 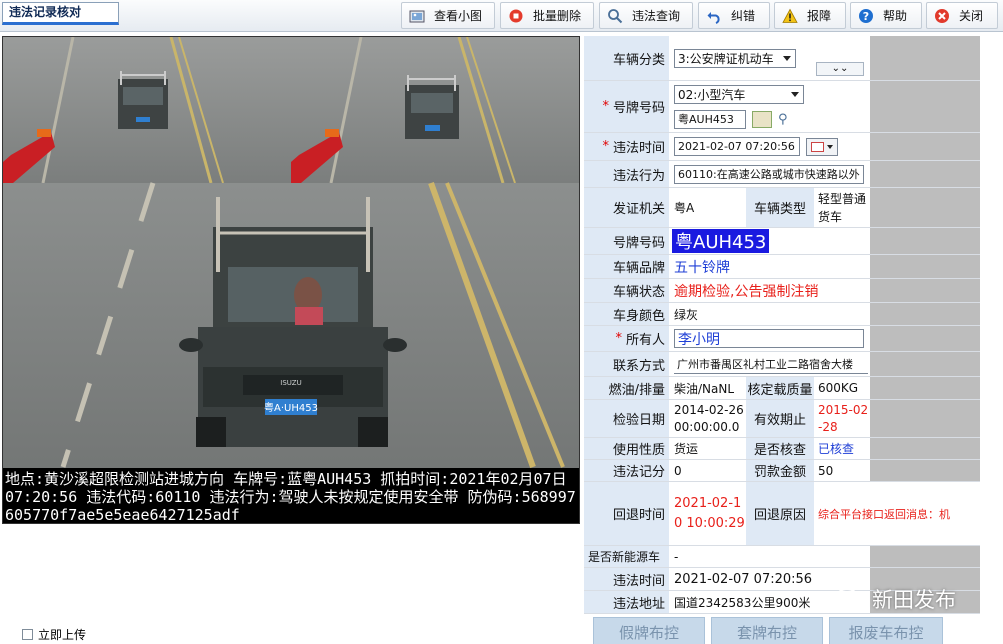 I want to click on violation-query-button: 违法查询, so click(x=646, y=15).